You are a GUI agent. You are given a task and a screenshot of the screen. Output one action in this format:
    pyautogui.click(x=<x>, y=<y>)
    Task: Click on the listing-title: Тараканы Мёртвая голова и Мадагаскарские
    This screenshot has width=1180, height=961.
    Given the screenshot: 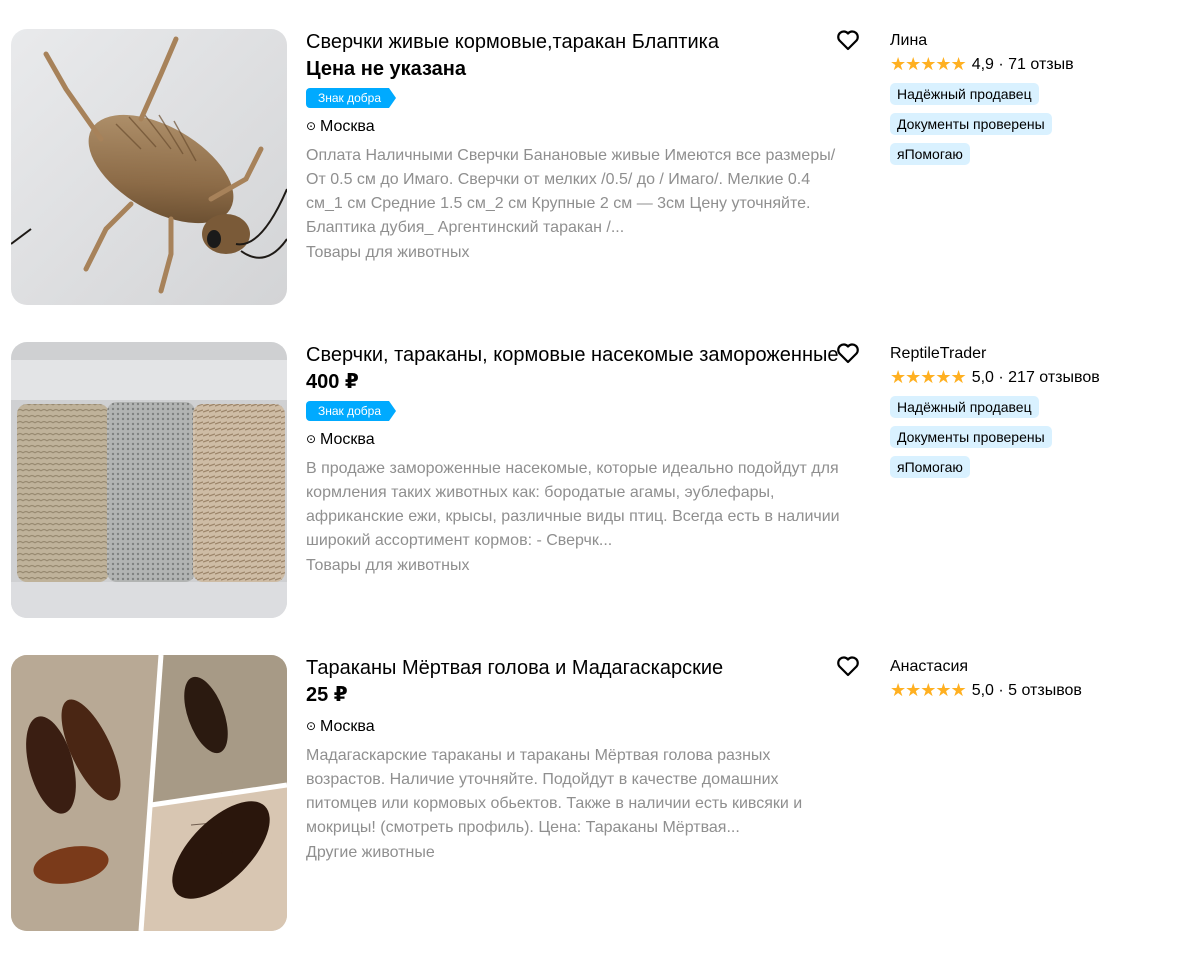 What is the action you would take?
    pyautogui.click(x=578, y=668)
    